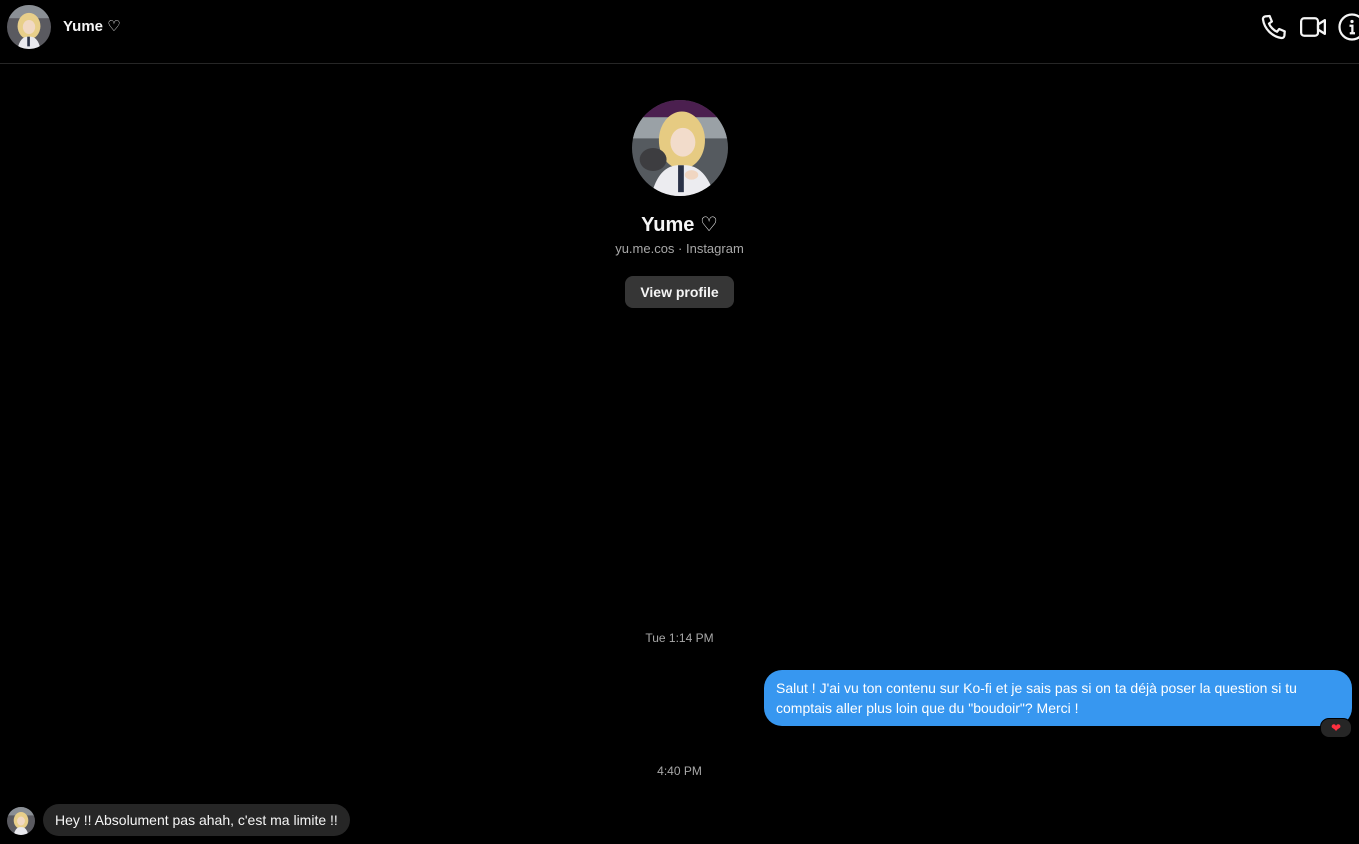 Image resolution: width=1359 pixels, height=844 pixels. Describe the element at coordinates (679, 771) in the screenshot. I see `message-timestamp: 4:40 PM` at that location.